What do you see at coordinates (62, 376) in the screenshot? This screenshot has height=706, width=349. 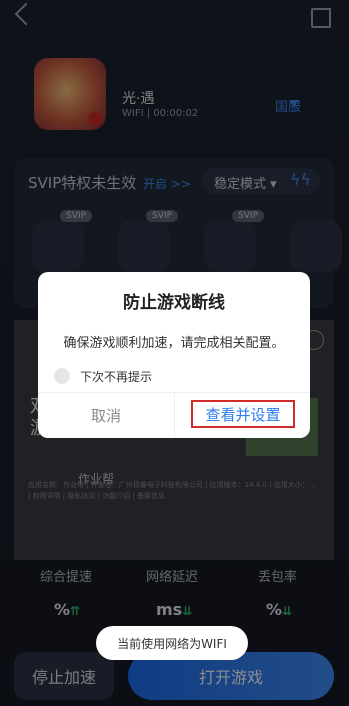 I see `dont-show-again-checkbox` at bounding box center [62, 376].